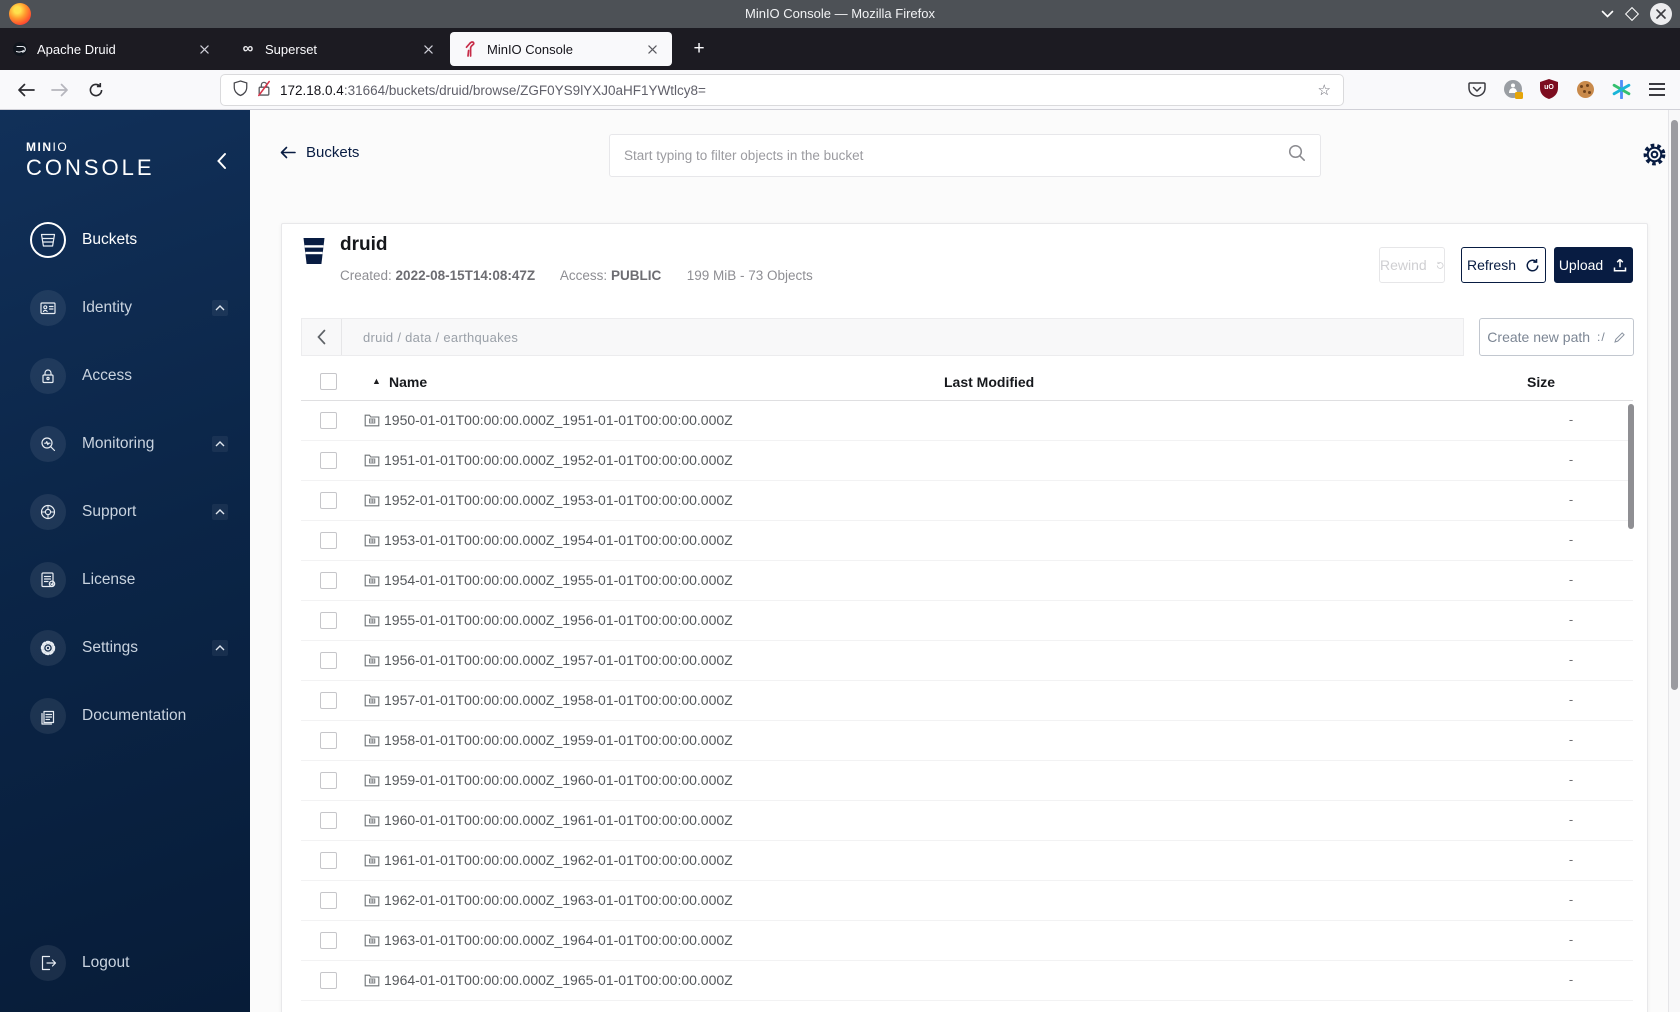 The image size is (1680, 1012). Describe the element at coordinates (1657, 89) in the screenshot. I see `menu-hamburger-icon` at that location.